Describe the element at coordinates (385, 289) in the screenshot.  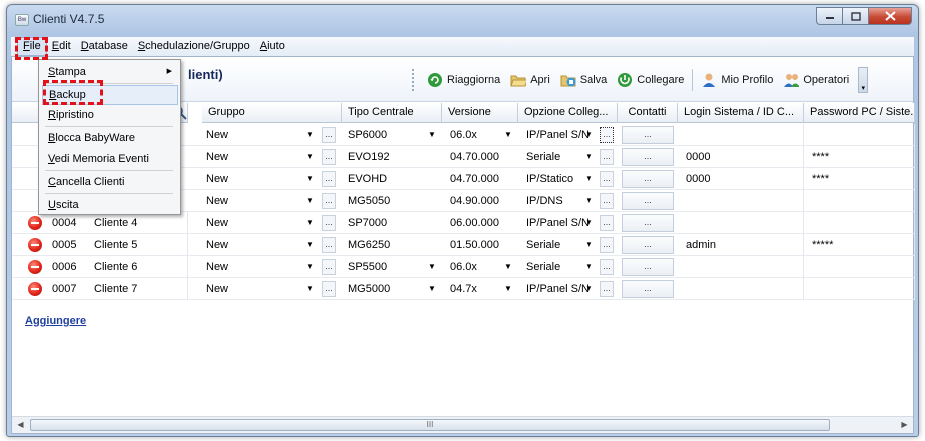
I see `tipo-centrale-cell: MG5000` at that location.